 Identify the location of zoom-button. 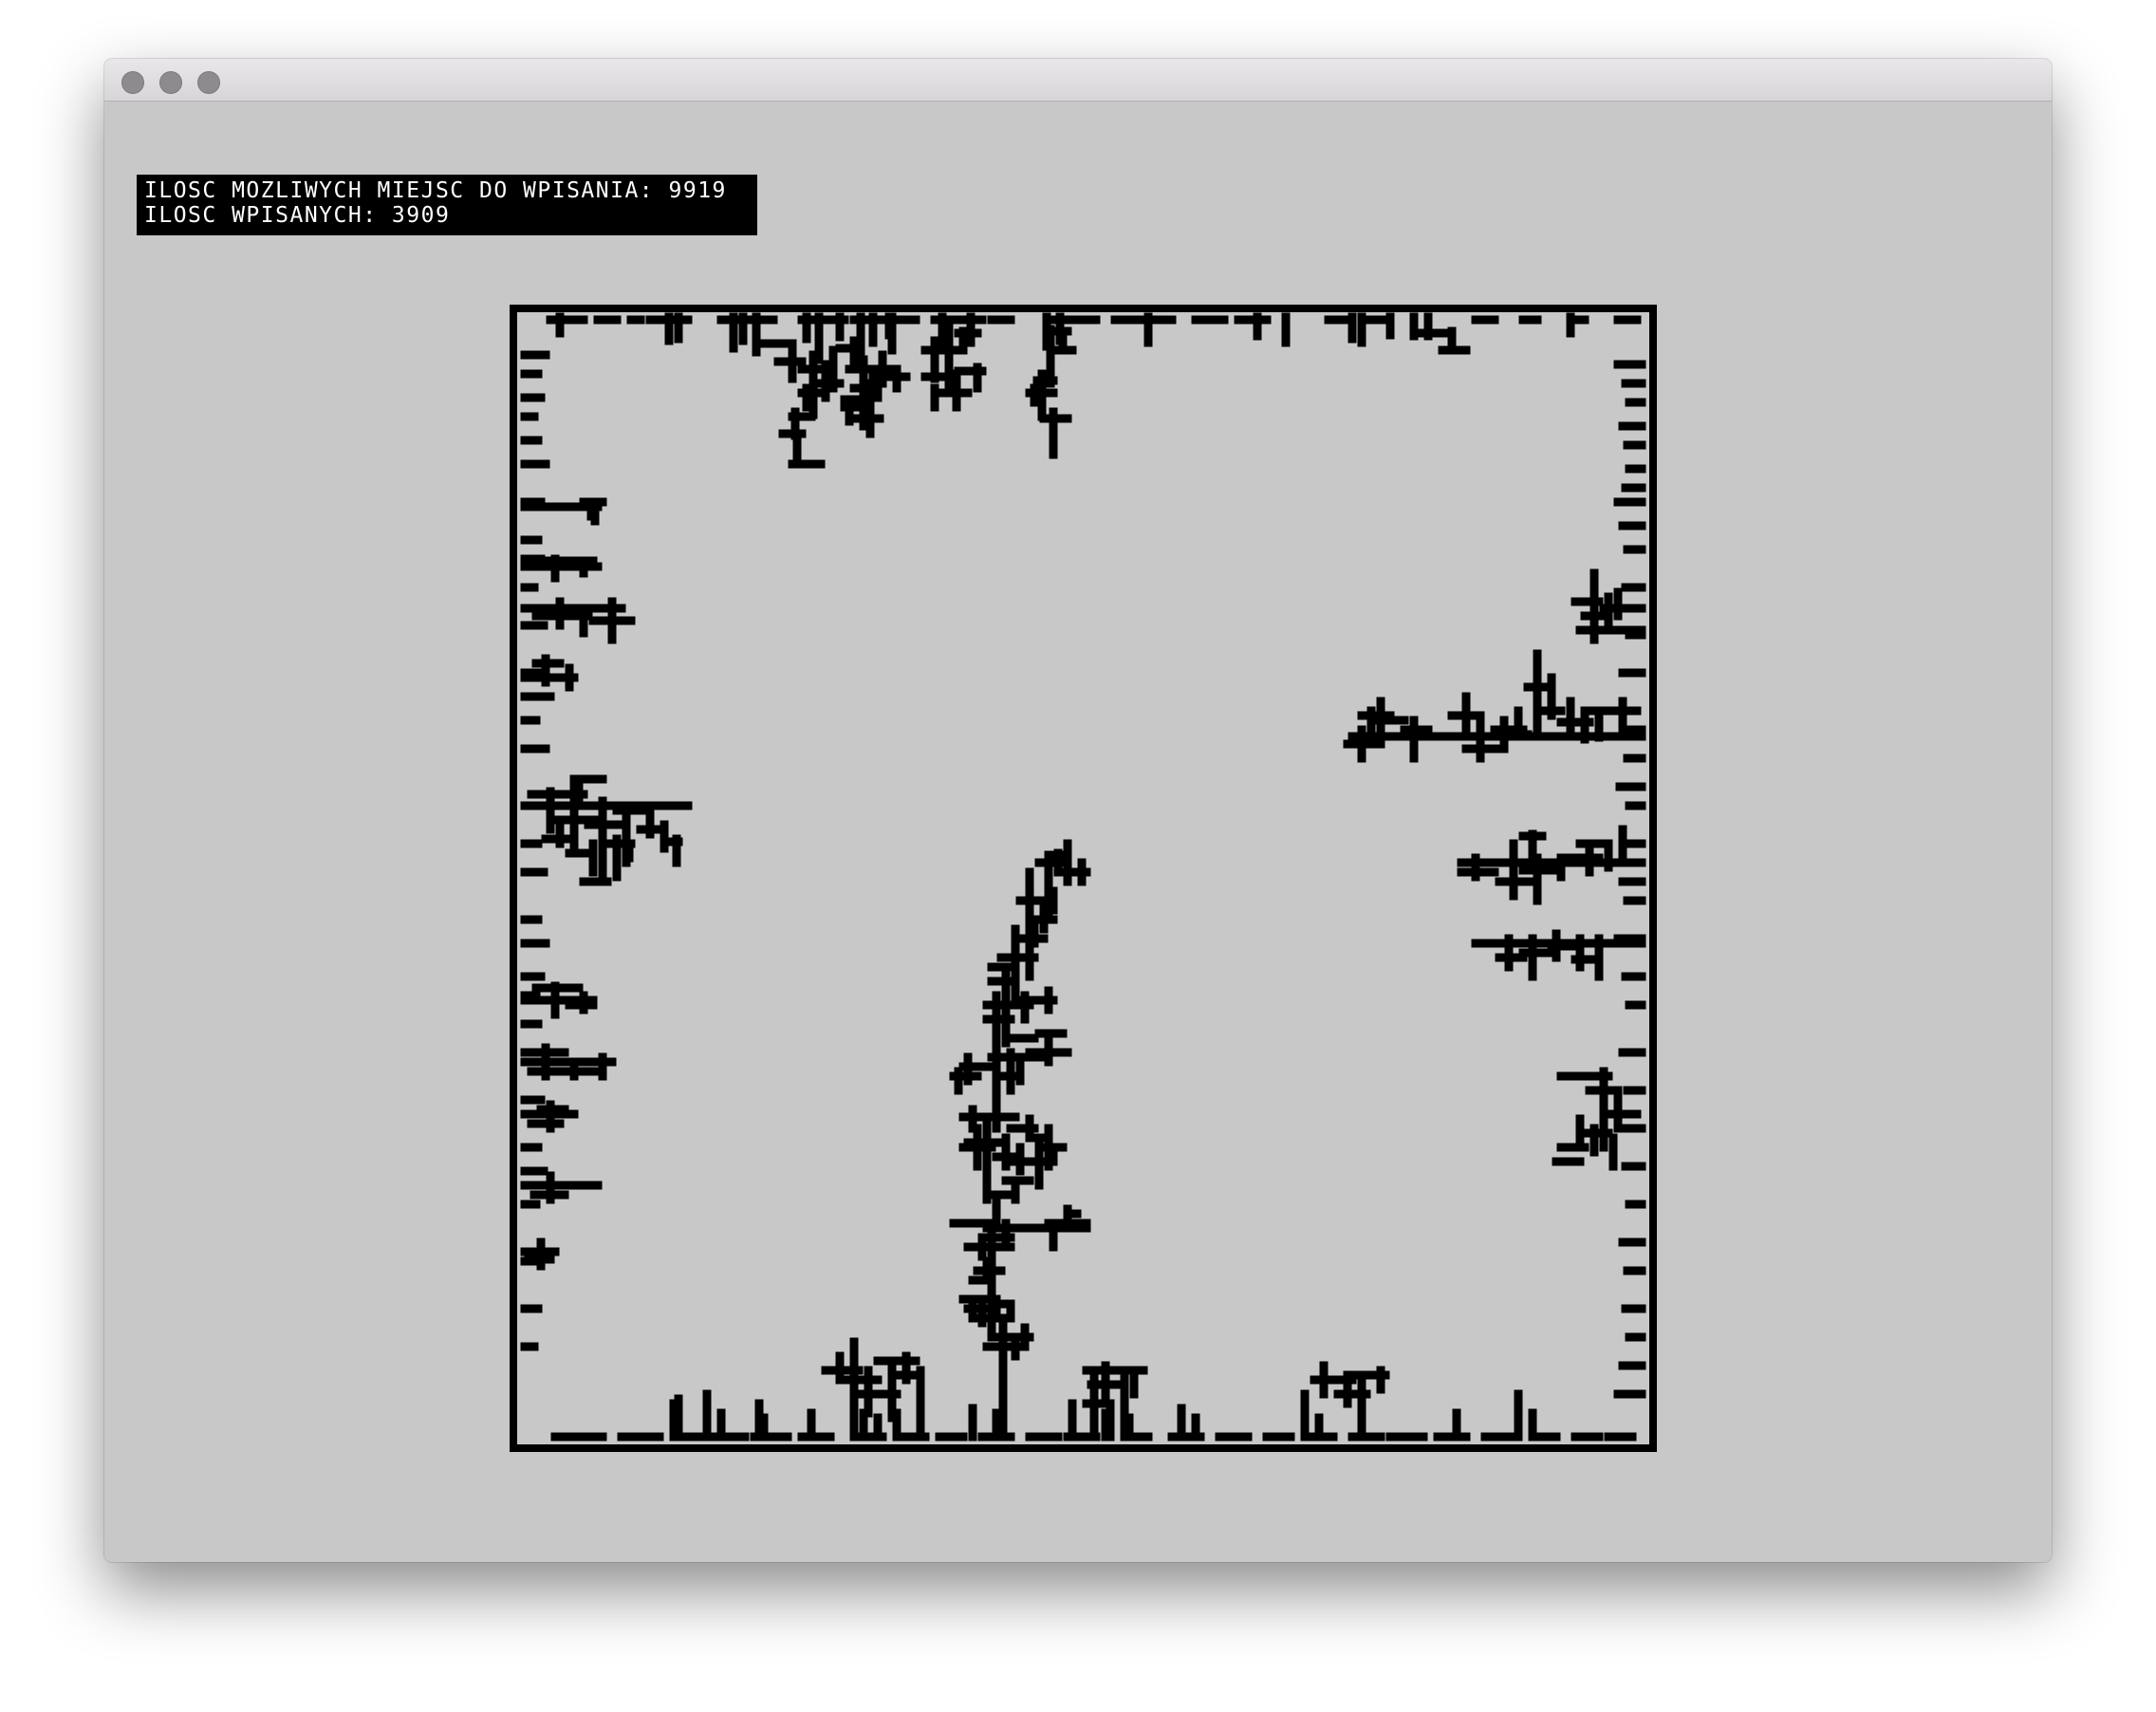
(208, 83).